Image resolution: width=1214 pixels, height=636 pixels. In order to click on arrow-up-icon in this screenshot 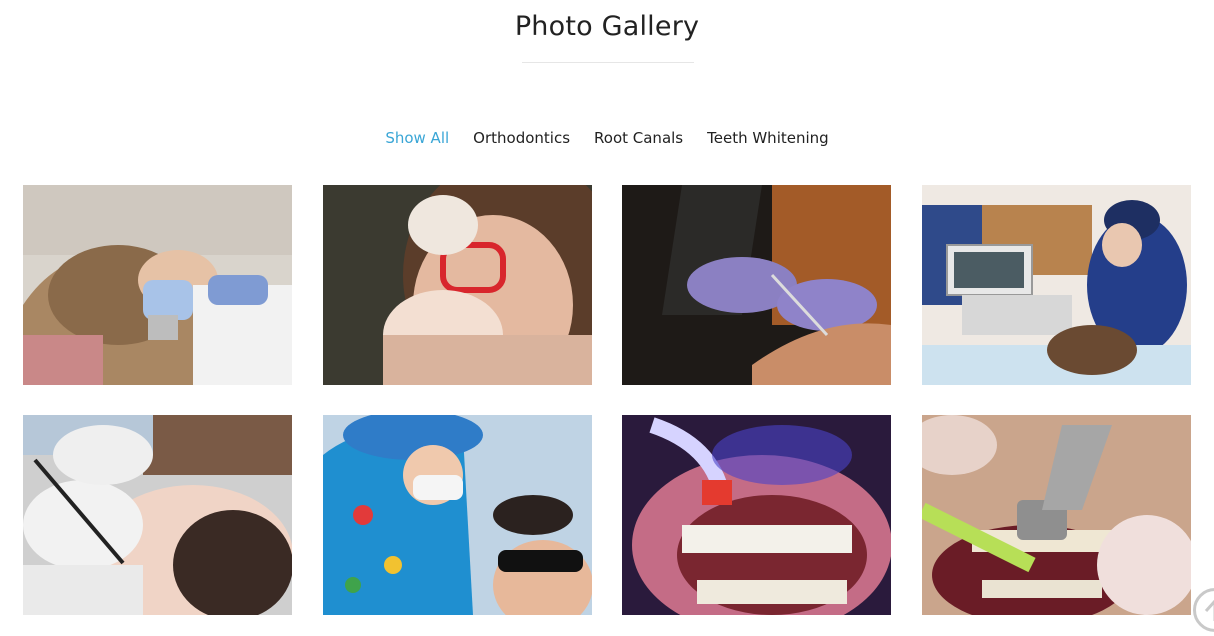, I will do `click(1209, 610)`.